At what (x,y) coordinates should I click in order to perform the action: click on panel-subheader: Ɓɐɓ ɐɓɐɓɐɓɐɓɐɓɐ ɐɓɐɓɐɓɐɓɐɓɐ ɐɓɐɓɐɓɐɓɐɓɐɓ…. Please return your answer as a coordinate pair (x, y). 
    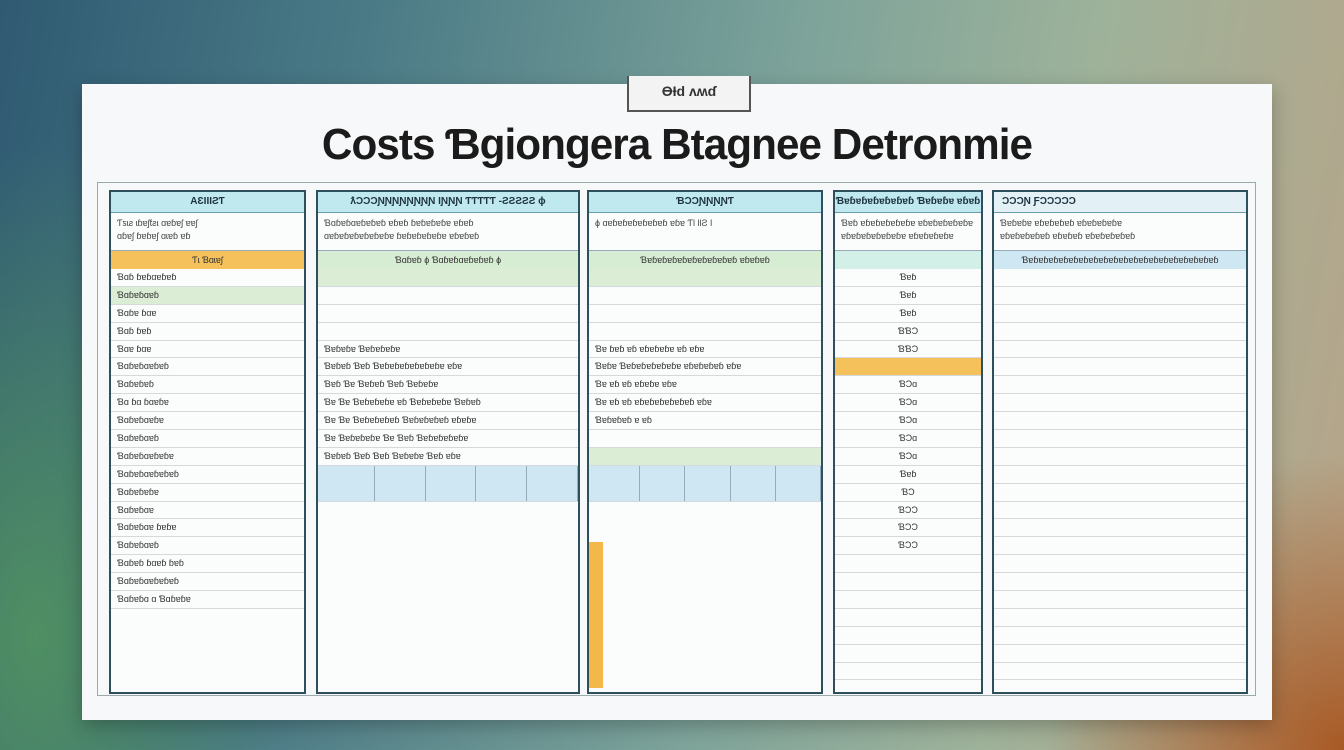
    Looking at the image, I should click on (908, 232).